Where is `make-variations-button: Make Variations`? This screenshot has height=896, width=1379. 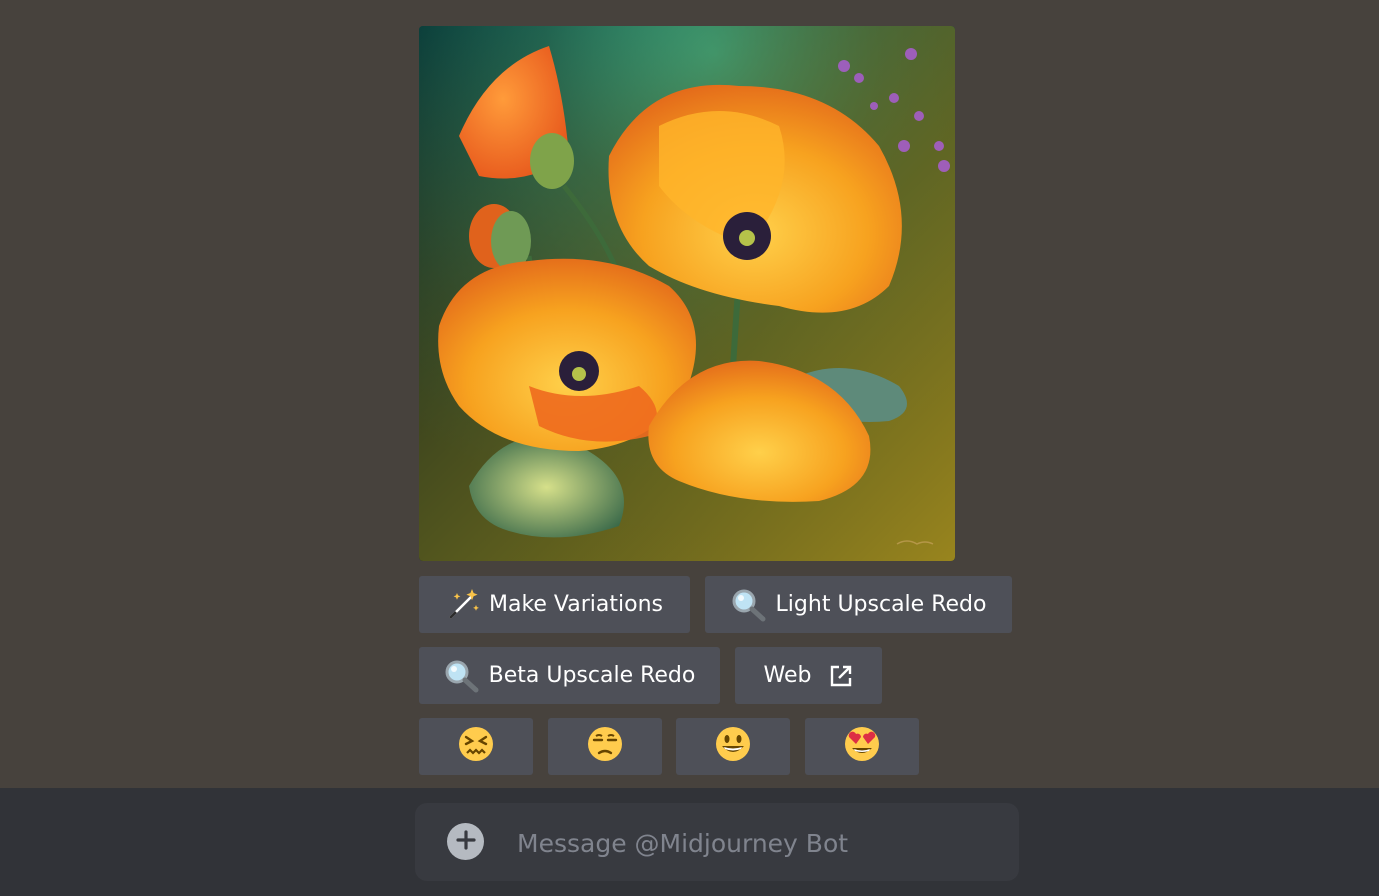 make-variations-button: Make Variations is located at coordinates (554, 604).